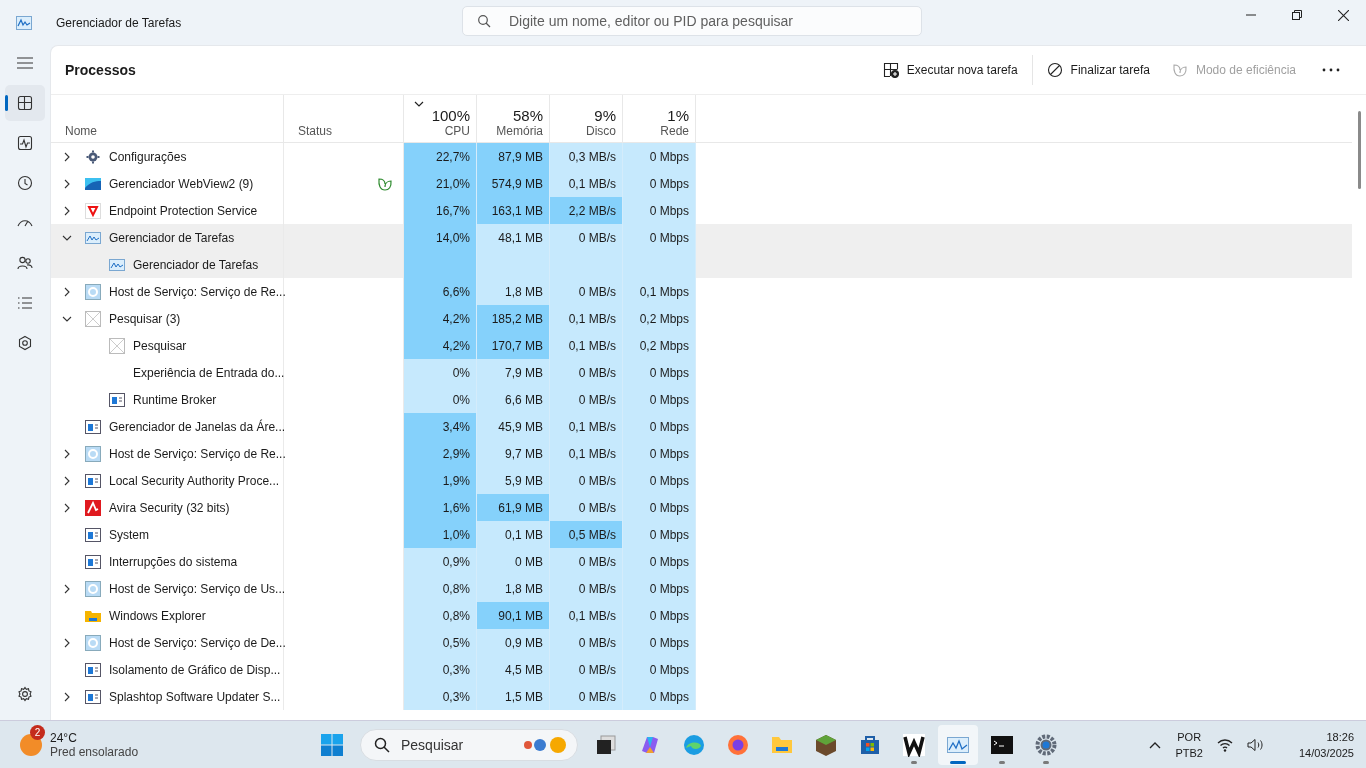 Image resolution: width=1366 pixels, height=768 pixels. What do you see at coordinates (1326, 744) in the screenshot?
I see `clock: 18:26 14/03/2025` at bounding box center [1326, 744].